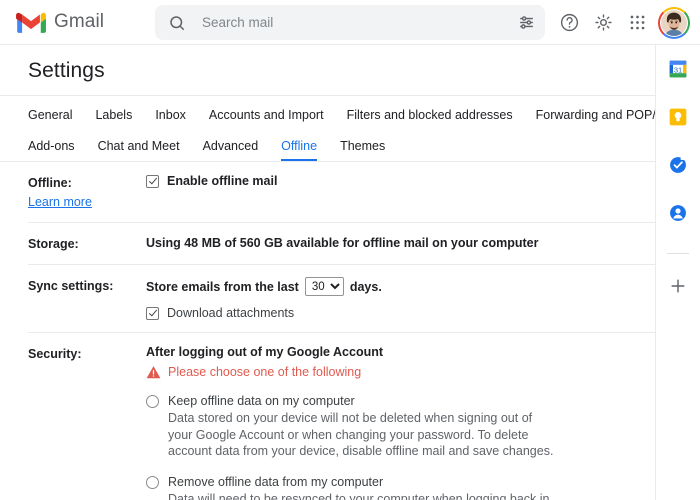 This screenshot has width=700, height=500. I want to click on offline-value-cell: Enable offline mail, so click(400, 192).